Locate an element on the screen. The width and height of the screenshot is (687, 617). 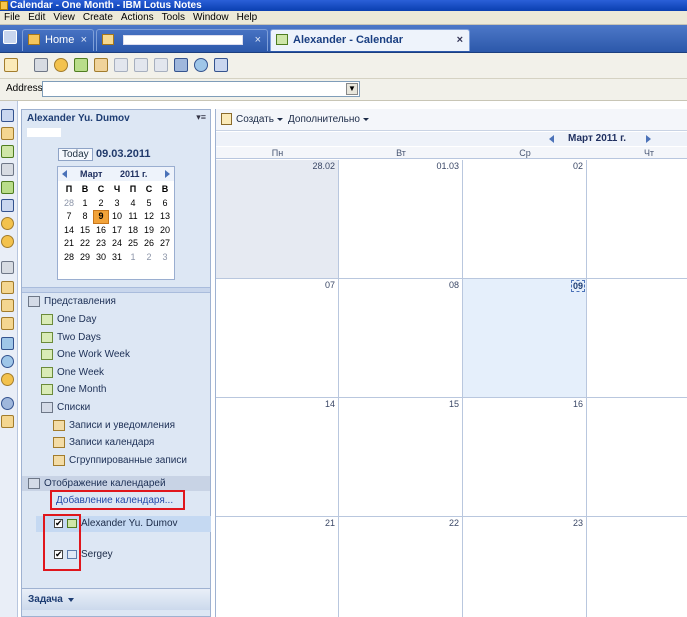
mini-calendar-day: 8 is located at coordinates (85, 217).